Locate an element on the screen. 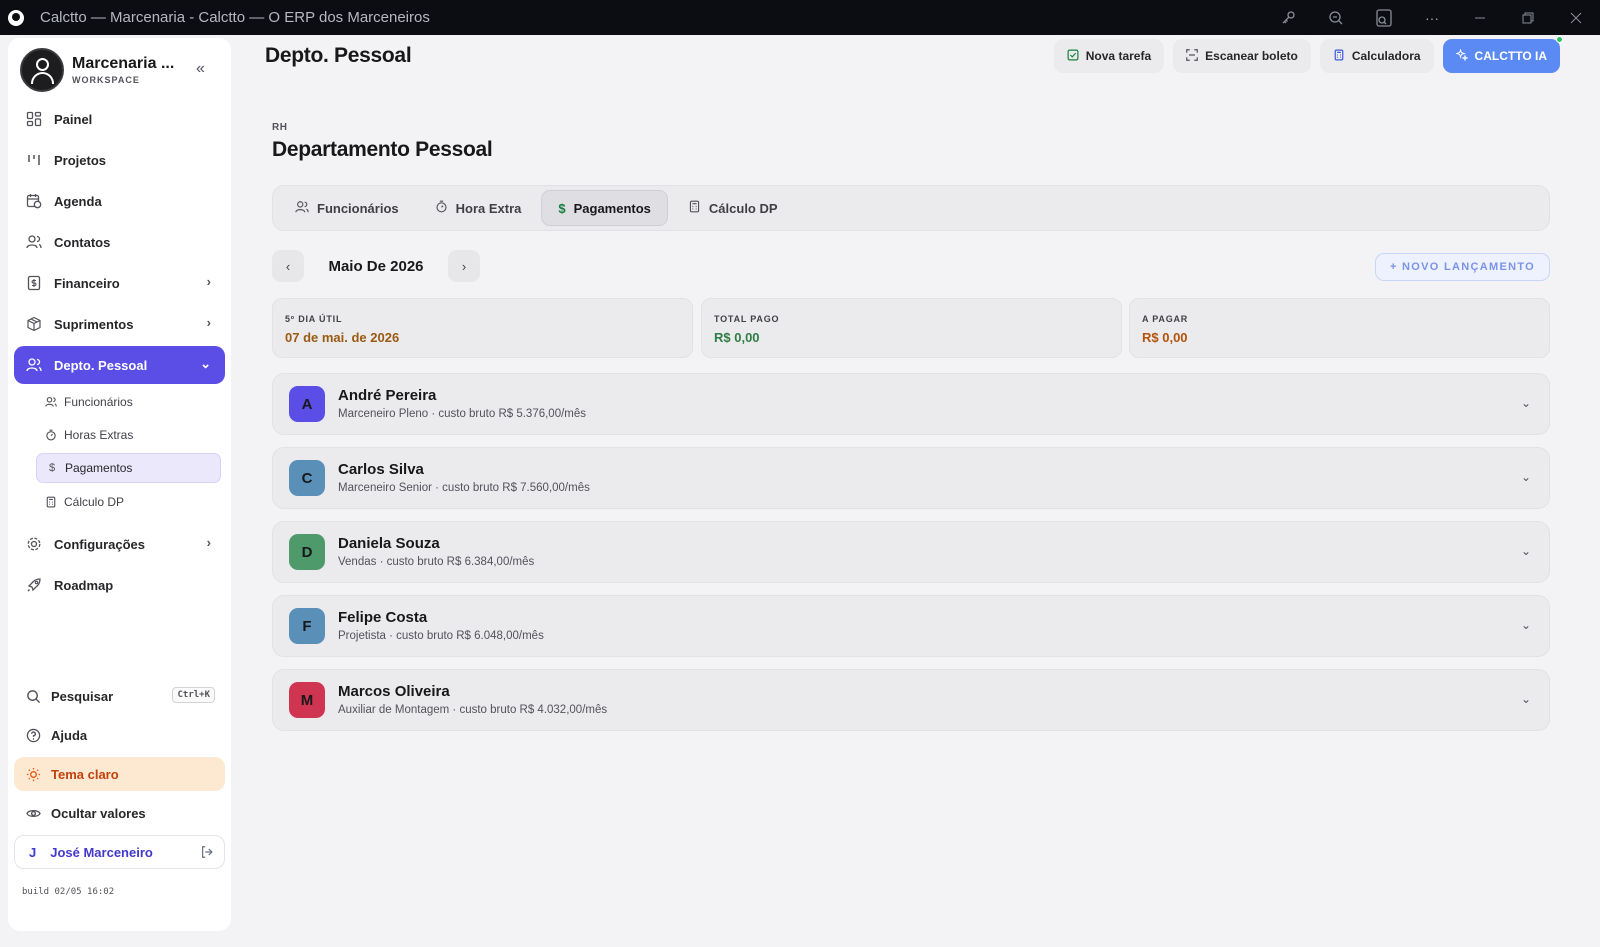 This screenshot has height=947, width=1600. close-icon is located at coordinates (1576, 17).